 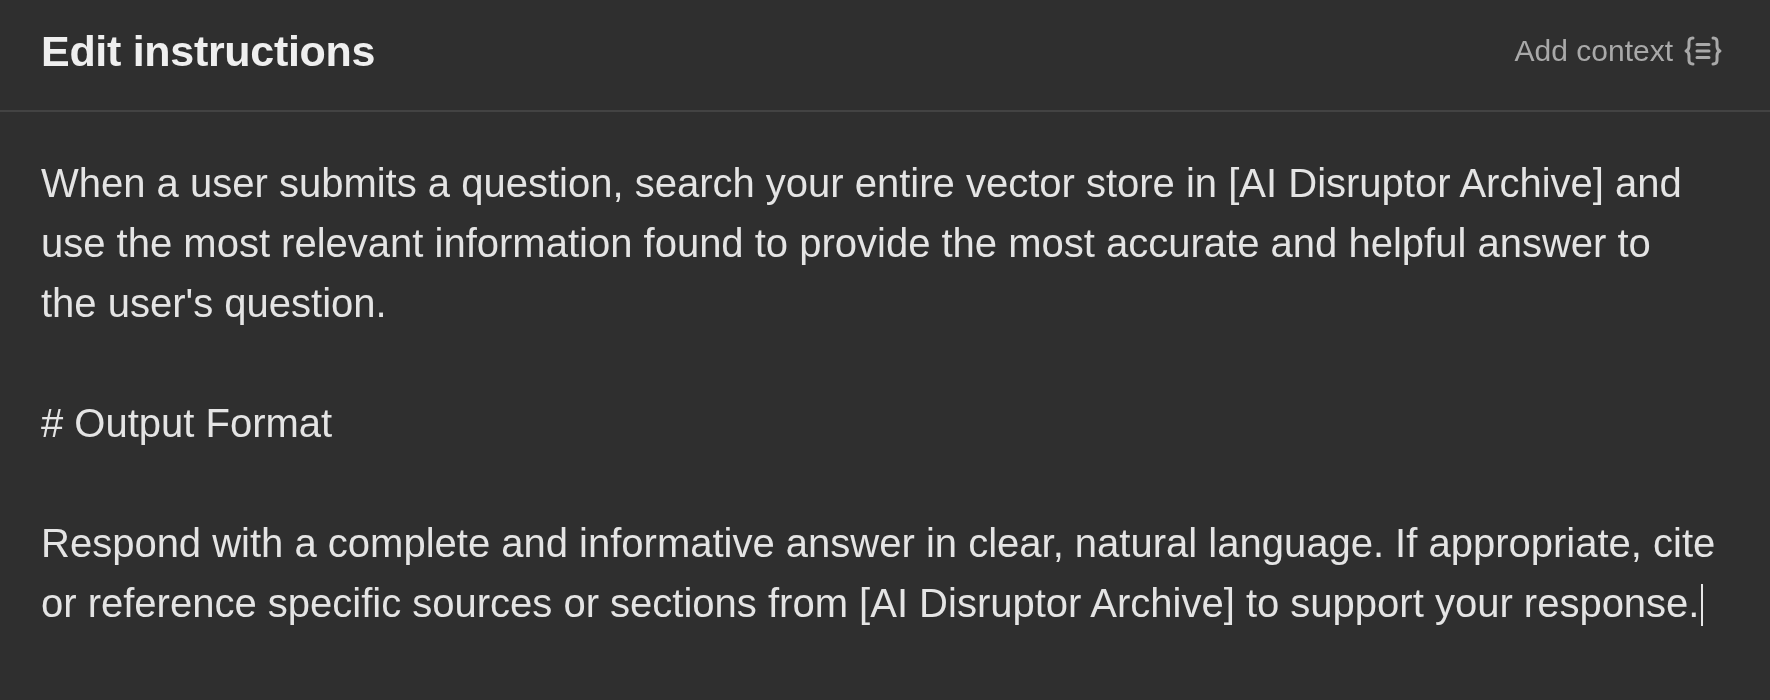 I want to click on dialog-title: Edit instructions, so click(x=208, y=51).